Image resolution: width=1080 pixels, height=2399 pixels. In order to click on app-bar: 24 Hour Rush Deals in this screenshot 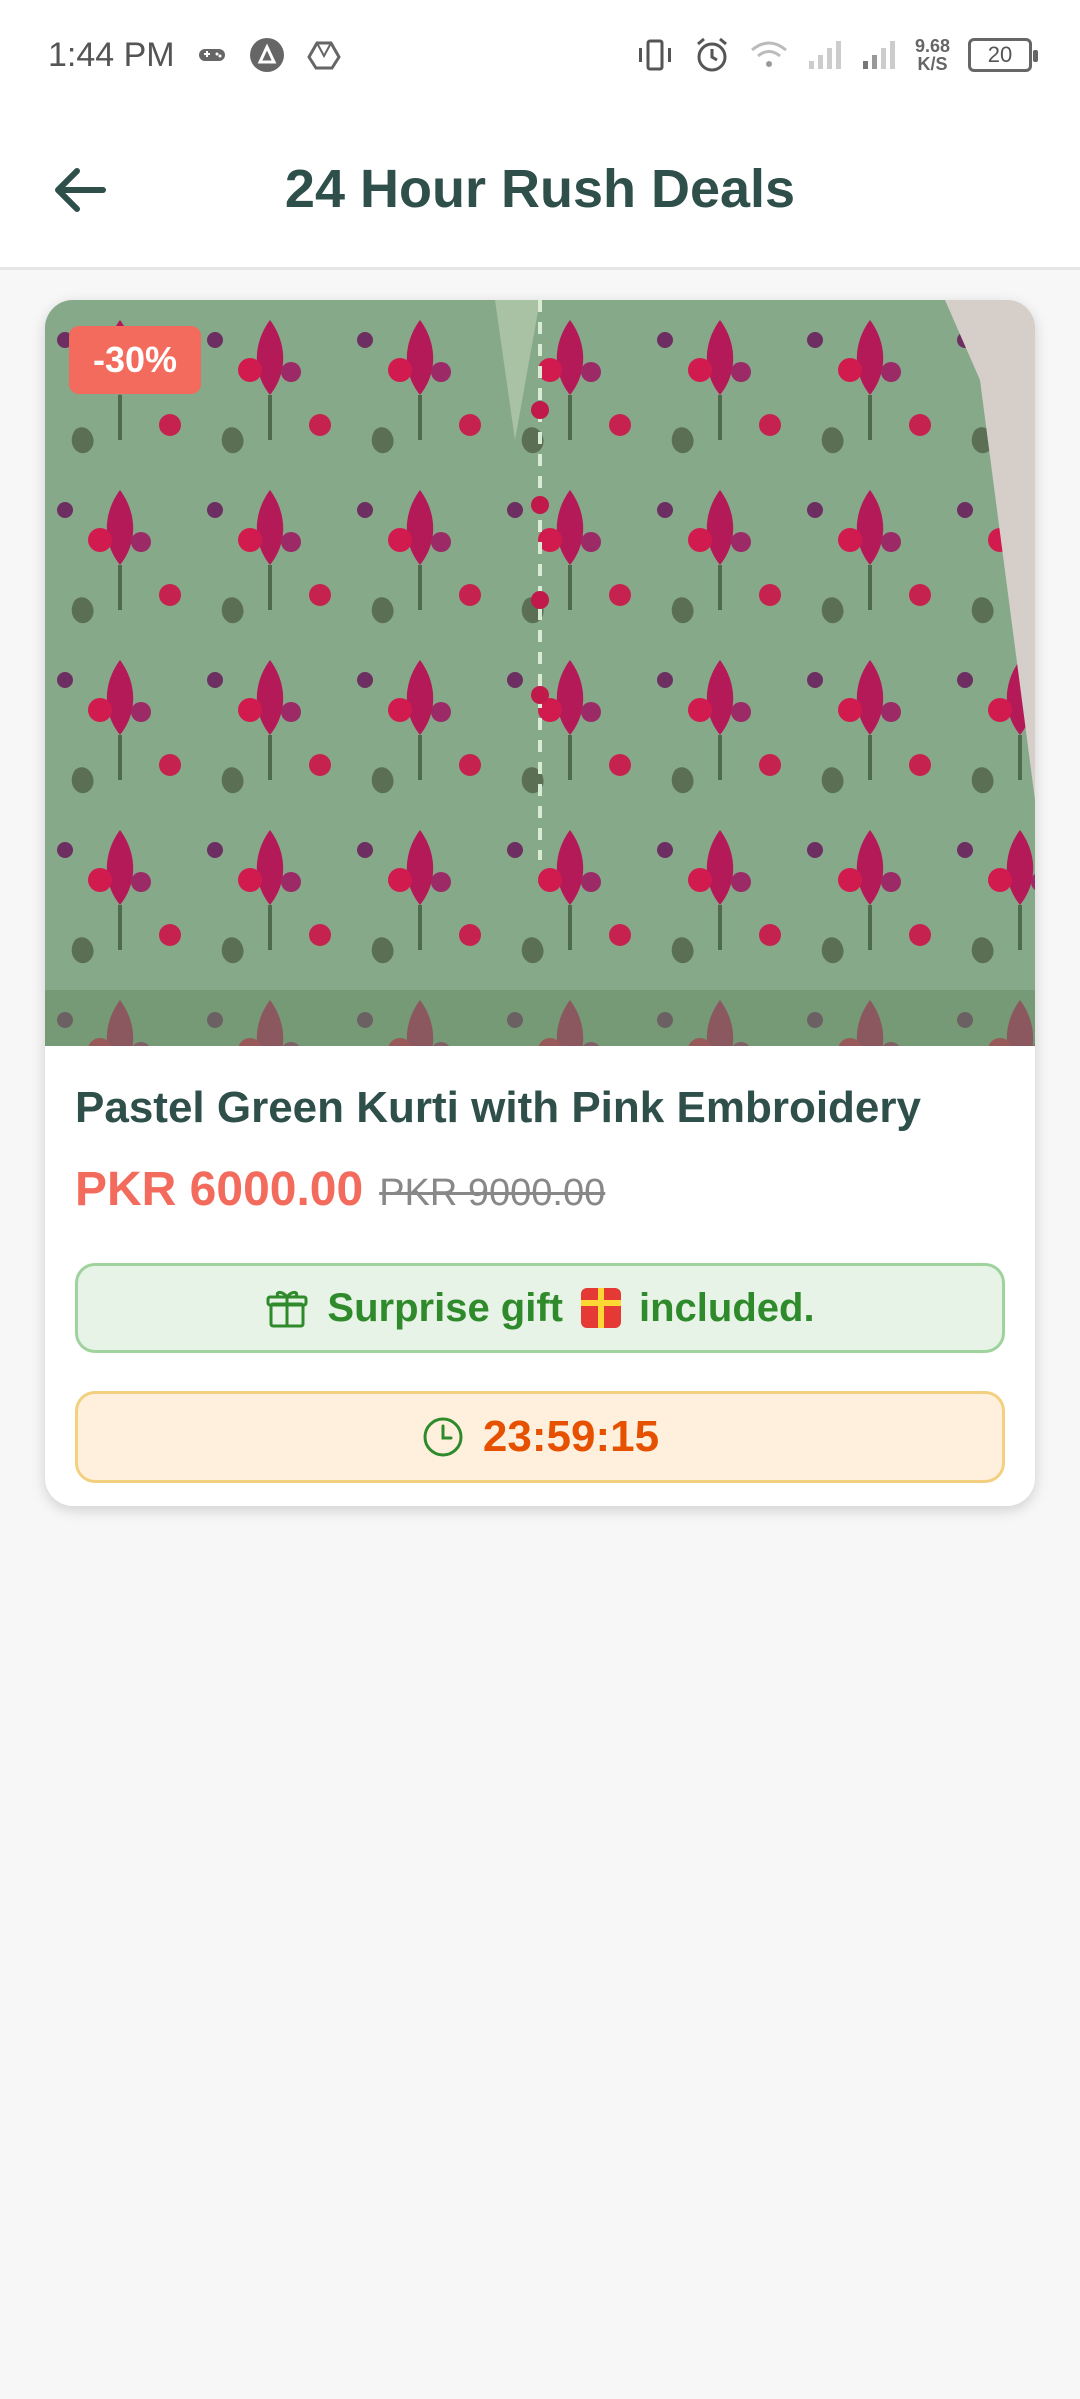, I will do `click(540, 190)`.